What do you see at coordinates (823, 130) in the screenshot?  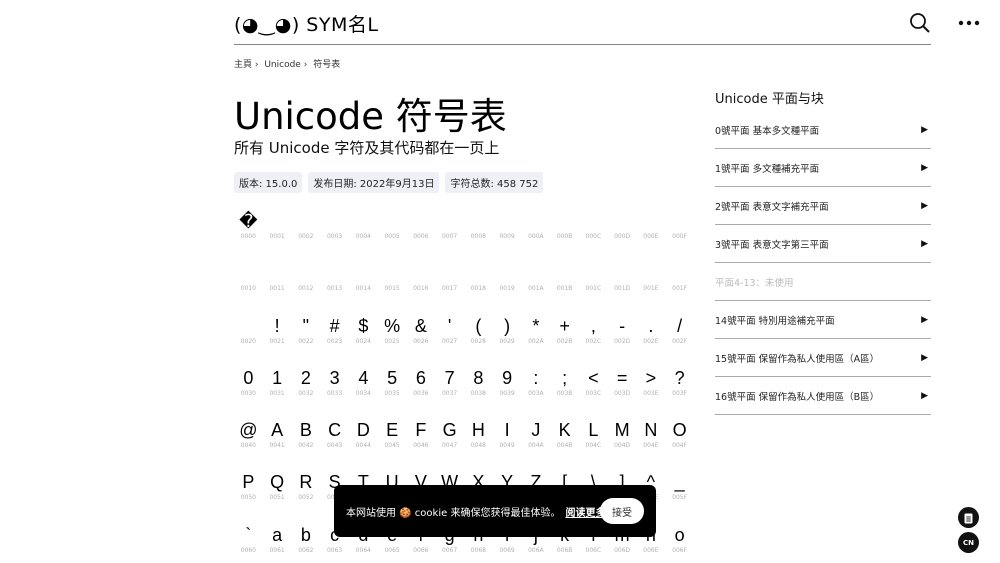 I see `plane-item: 0號平面 基本多文種平面 ▶` at bounding box center [823, 130].